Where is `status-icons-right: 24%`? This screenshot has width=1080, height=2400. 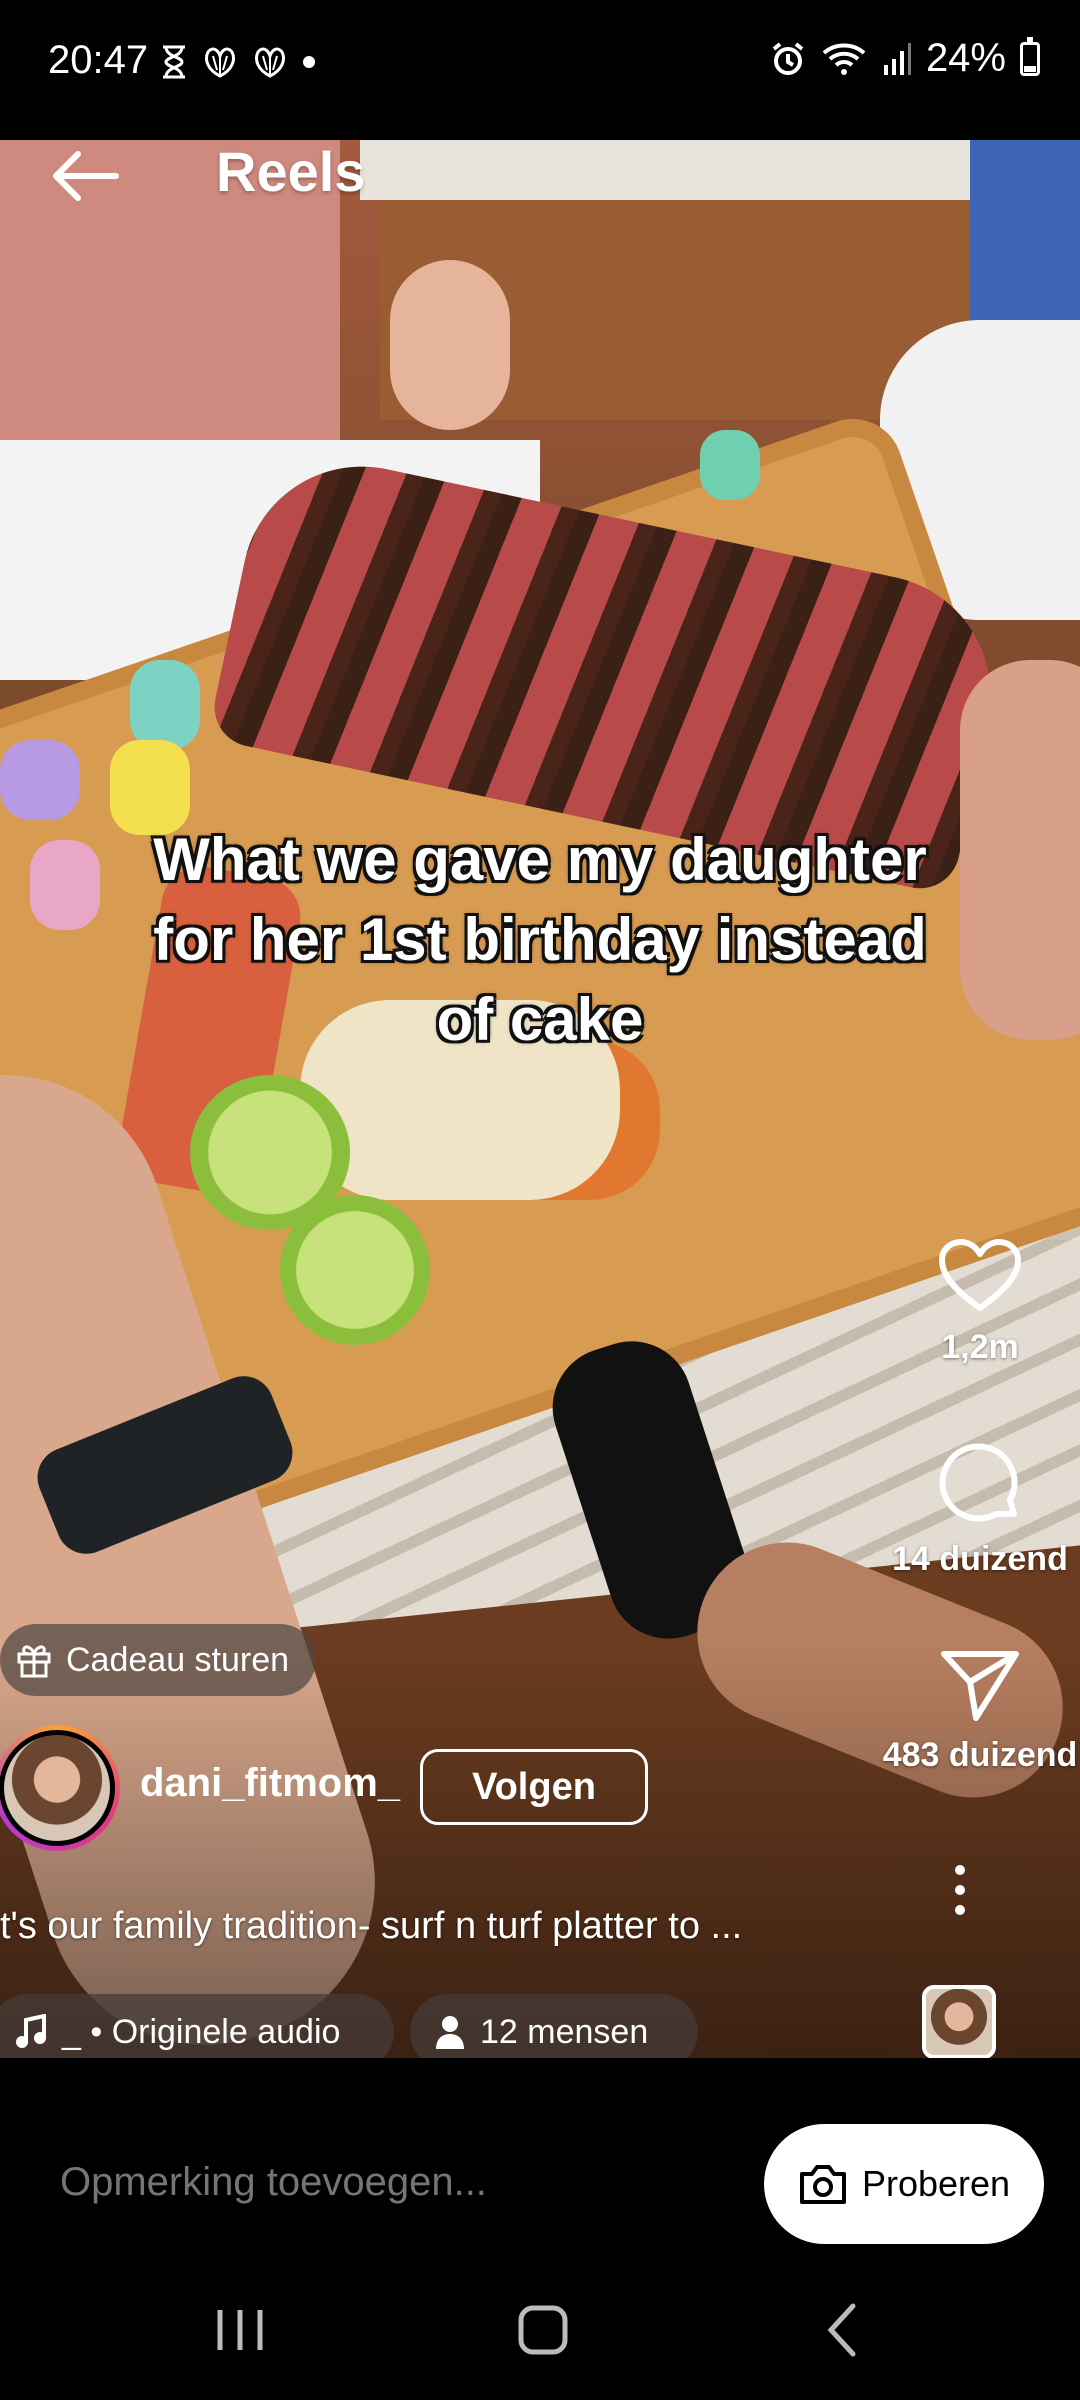 status-icons-right: 24% is located at coordinates (905, 58).